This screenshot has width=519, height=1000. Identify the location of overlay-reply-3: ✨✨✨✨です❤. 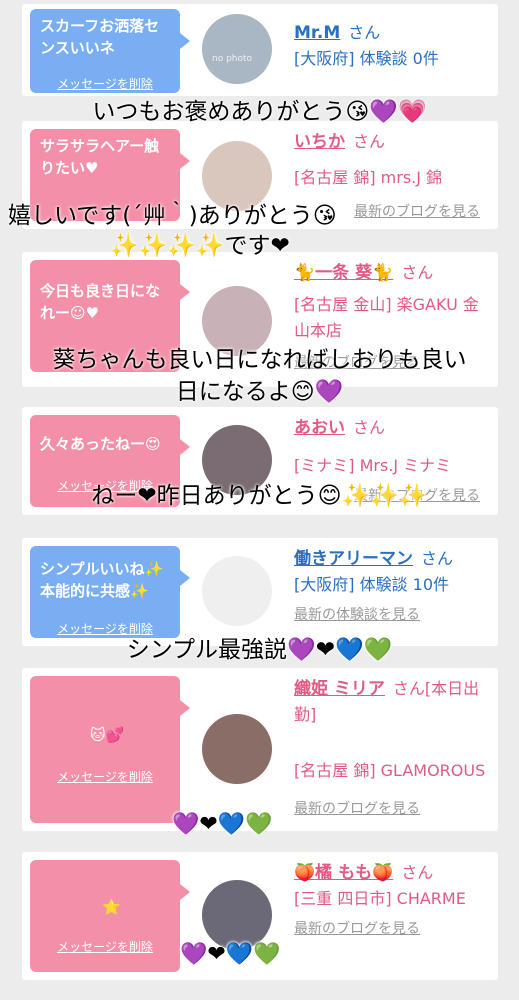
(200, 246).